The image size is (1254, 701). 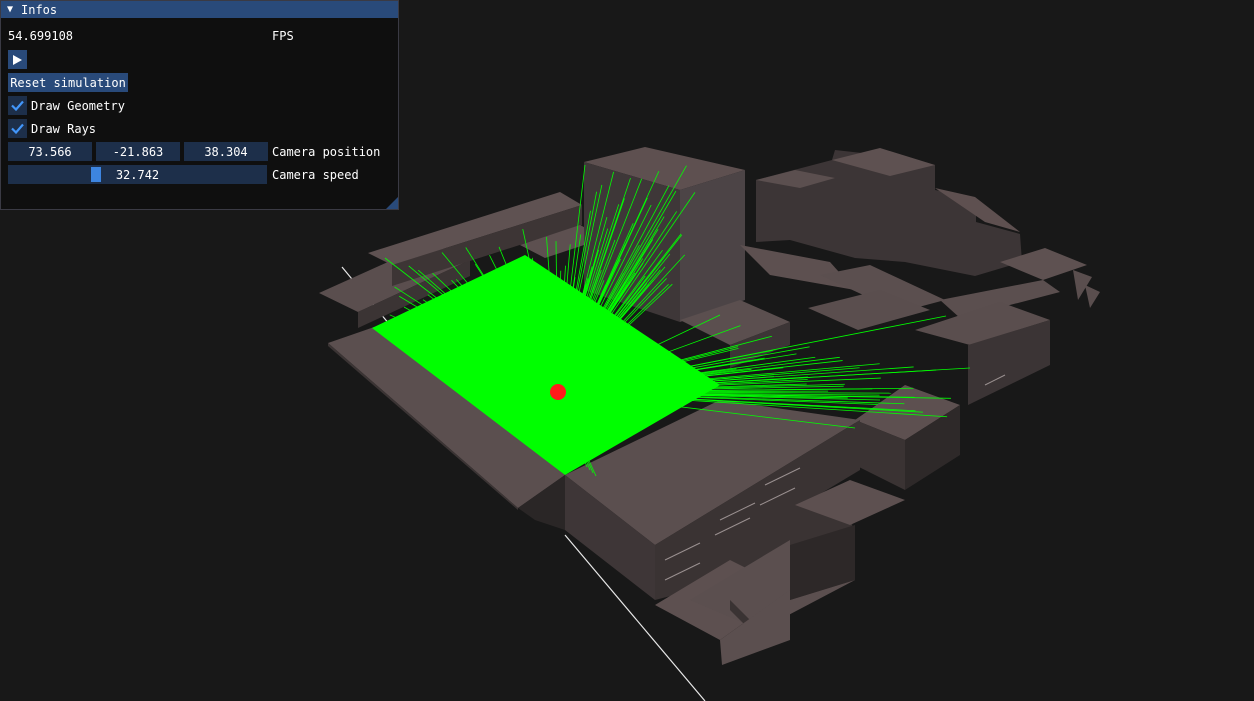 I want to click on camera-position-z-field: 38.304, so click(x=226, y=151).